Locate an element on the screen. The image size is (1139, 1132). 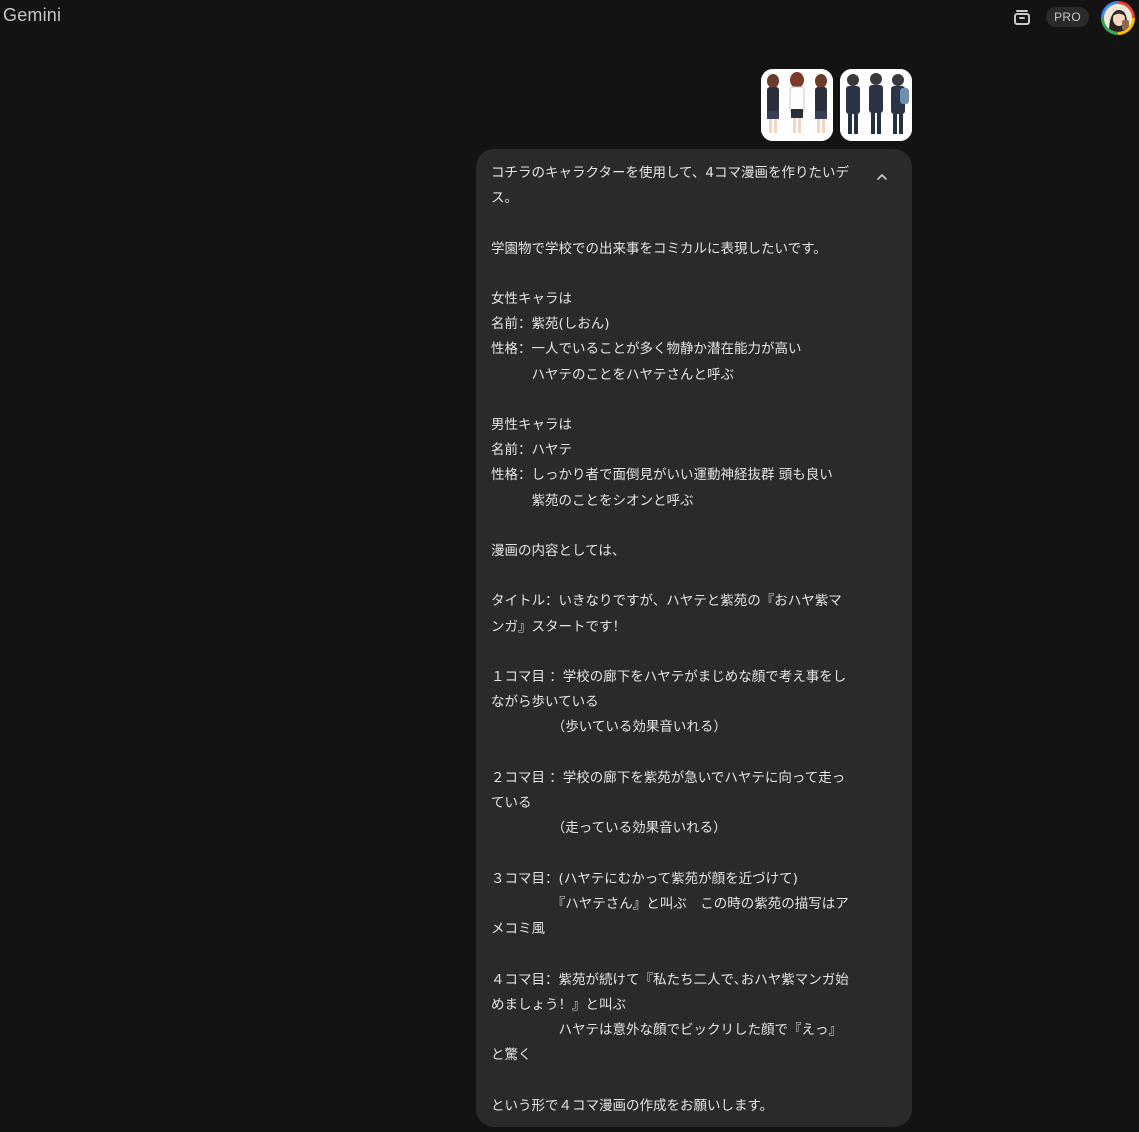
avatar-image is located at coordinates (1118, 17).